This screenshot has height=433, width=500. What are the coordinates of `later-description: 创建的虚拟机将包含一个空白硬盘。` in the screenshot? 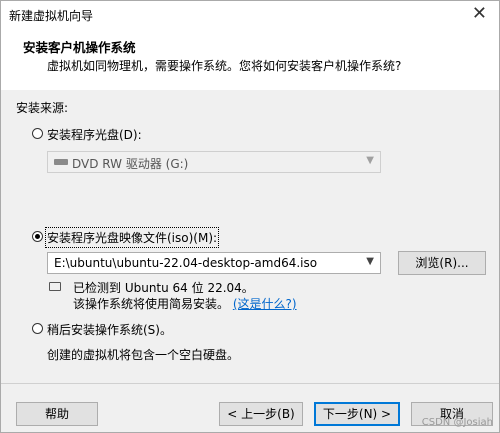 It's located at (143, 355).